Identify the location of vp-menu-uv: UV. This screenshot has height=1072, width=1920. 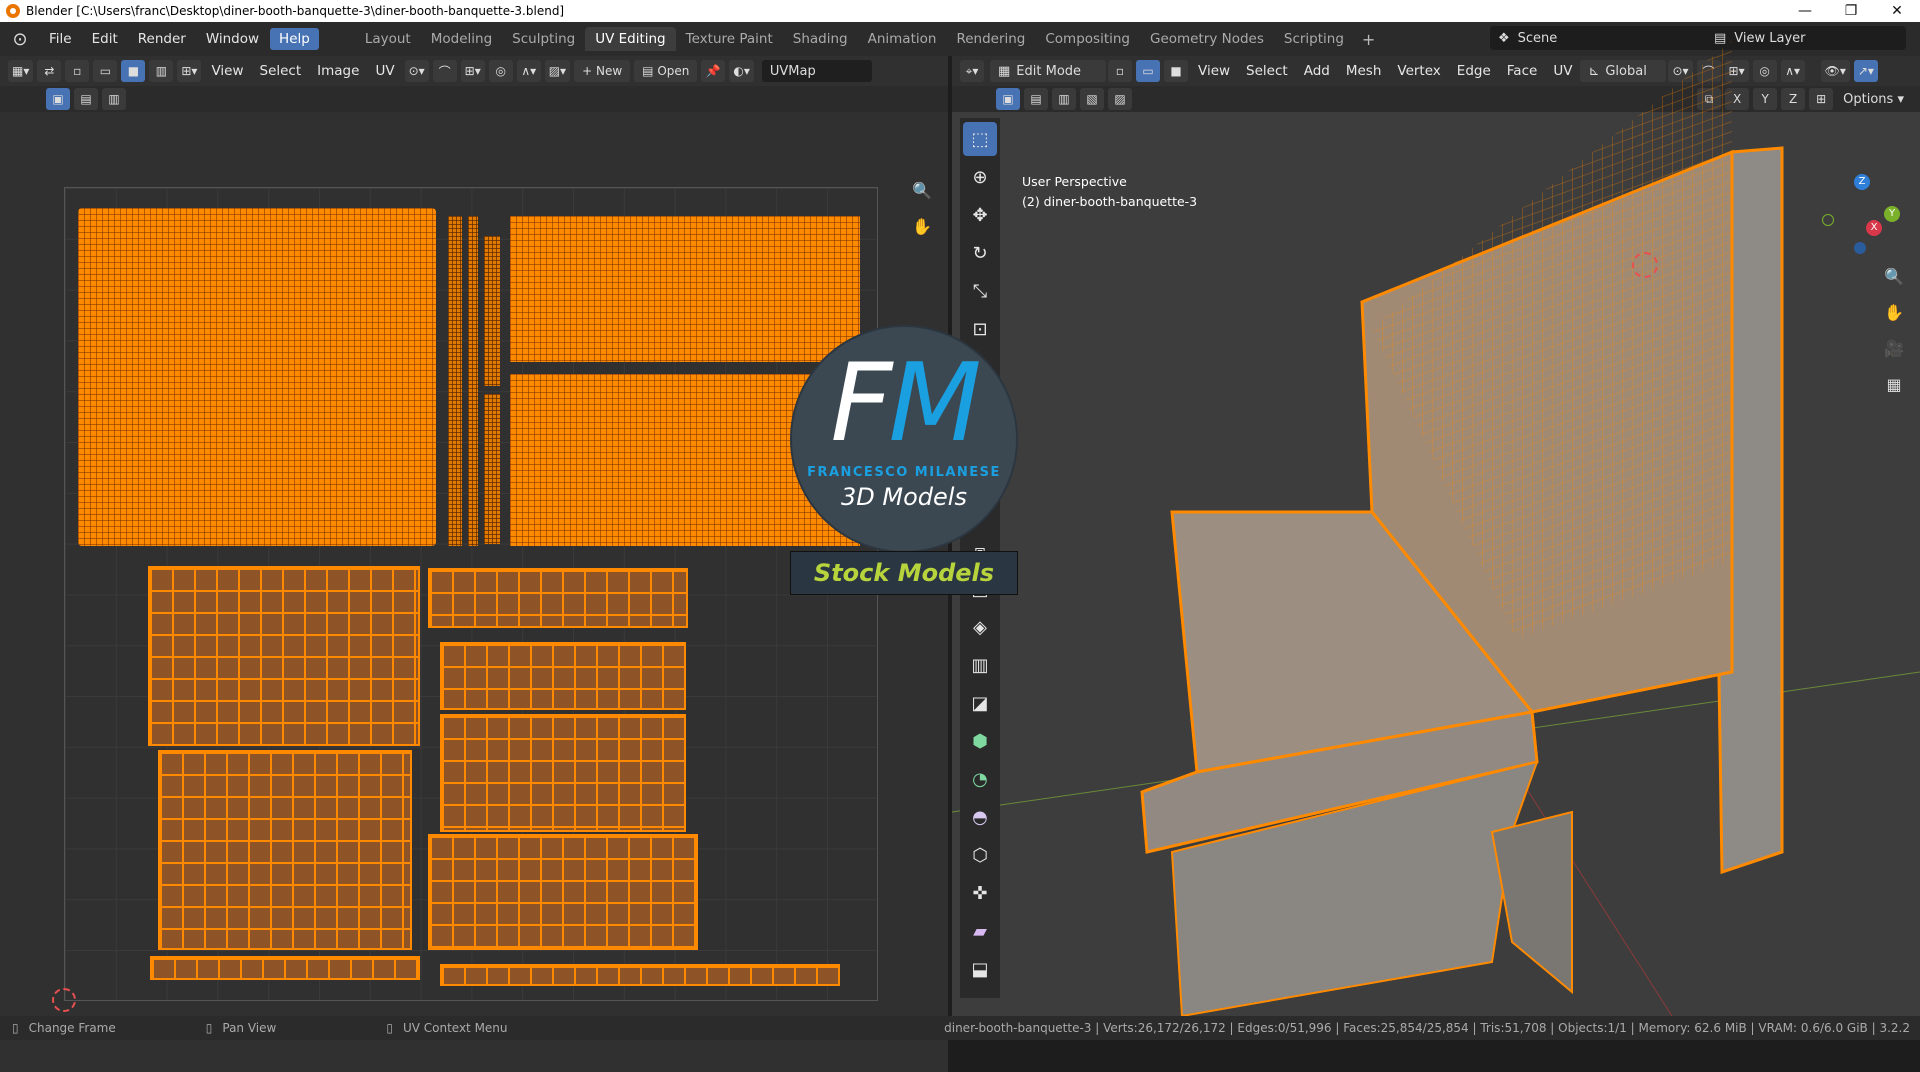
(1562, 71).